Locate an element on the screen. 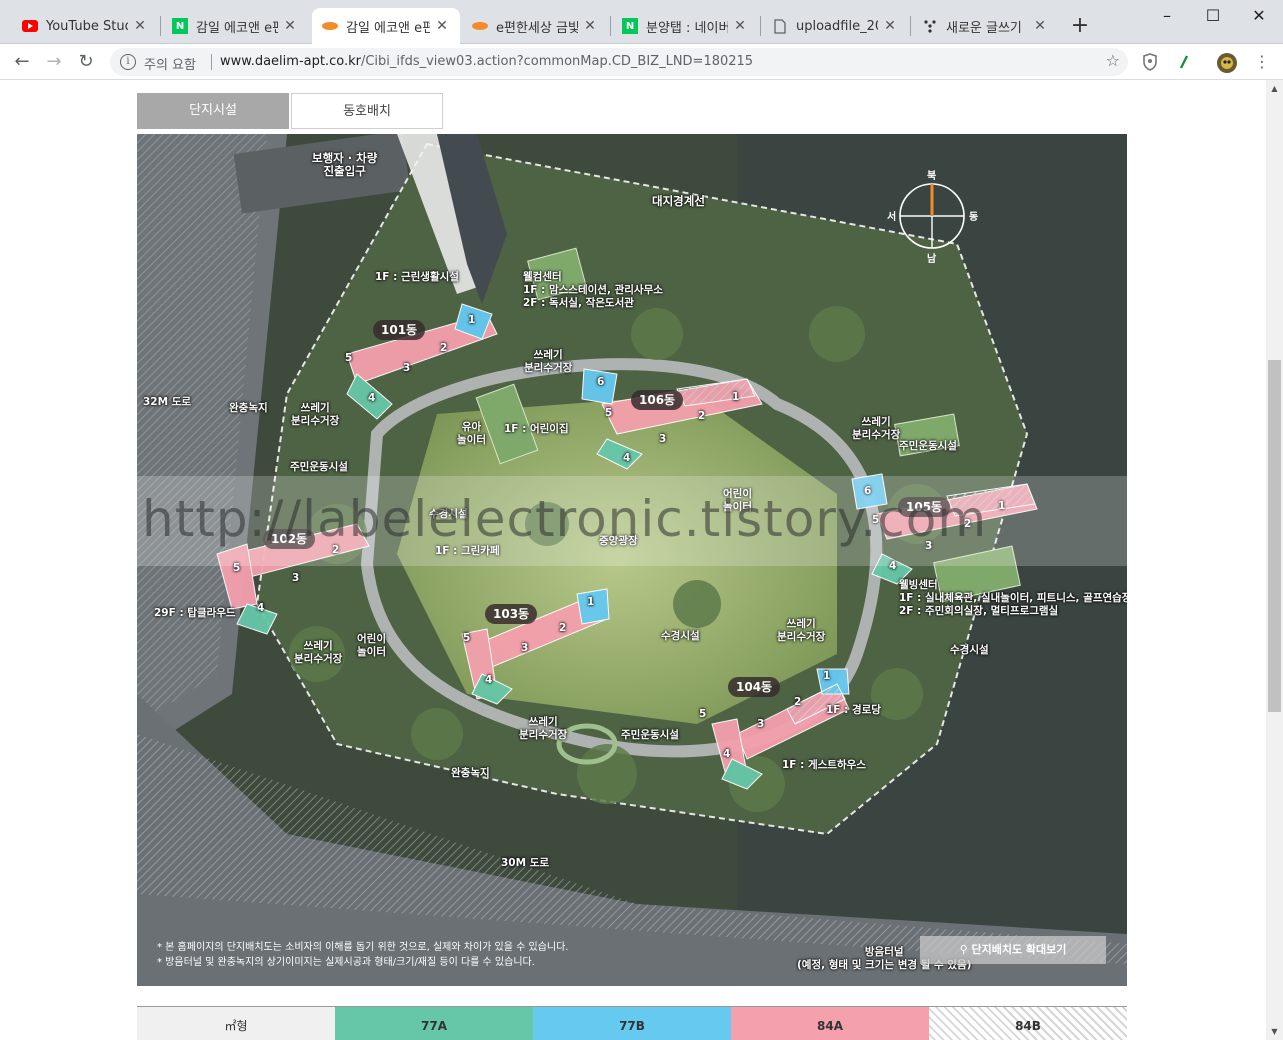  maximize-button: ☐ is located at coordinates (1213, 16).